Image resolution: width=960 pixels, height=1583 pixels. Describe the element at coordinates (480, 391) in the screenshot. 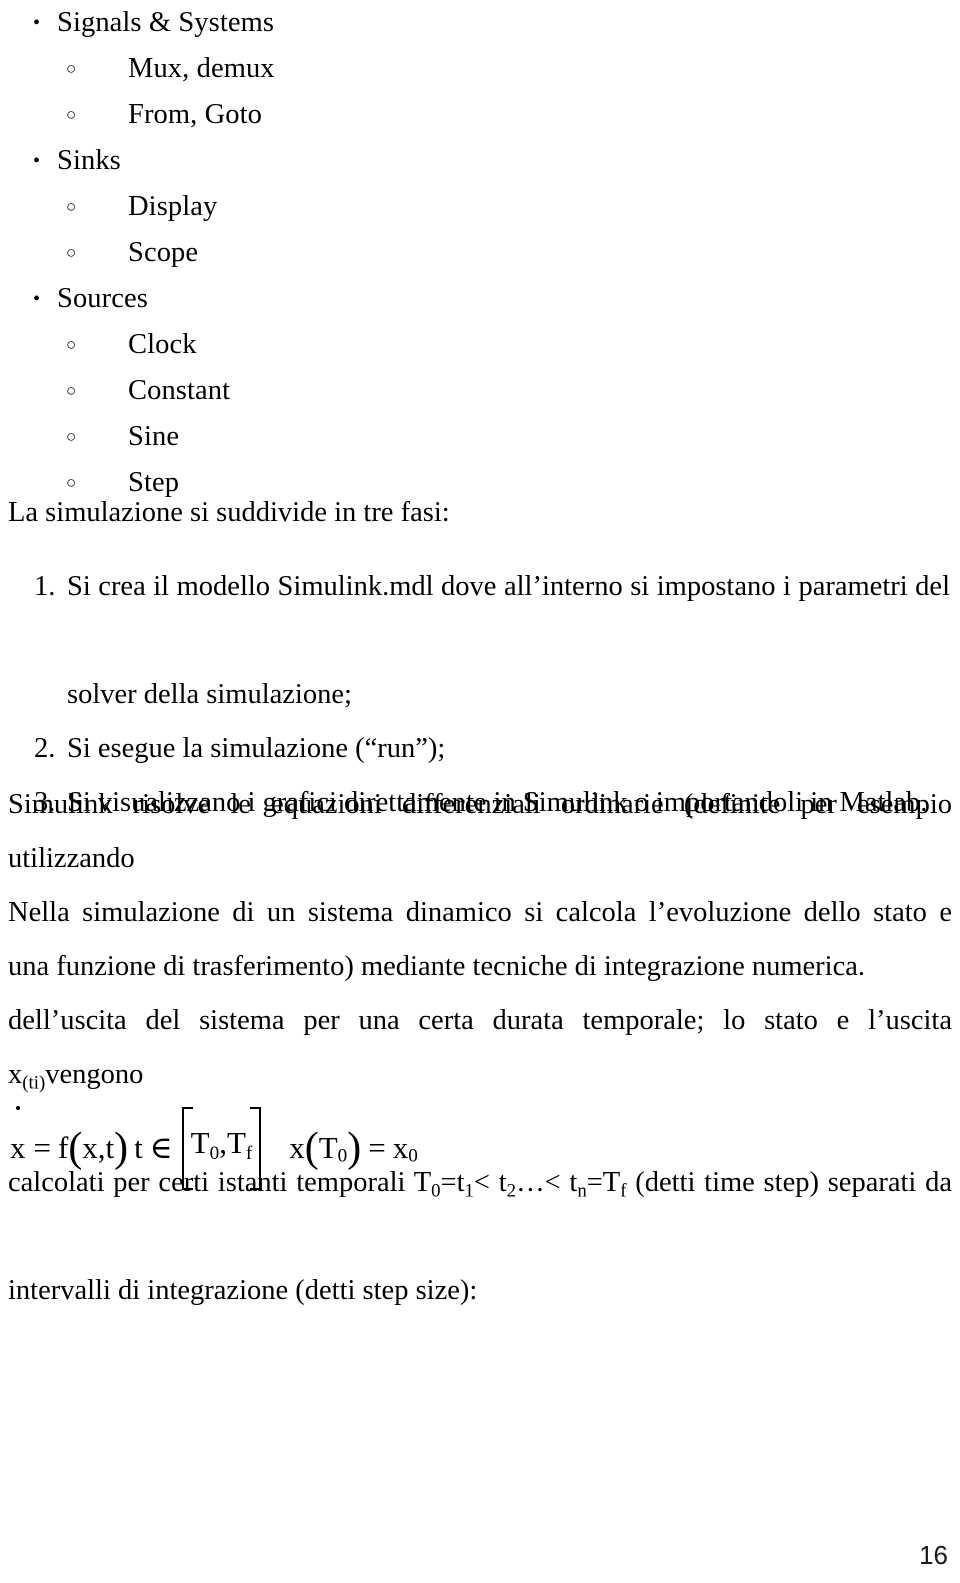

I see `bullet-item-level2: ○ Constant` at that location.